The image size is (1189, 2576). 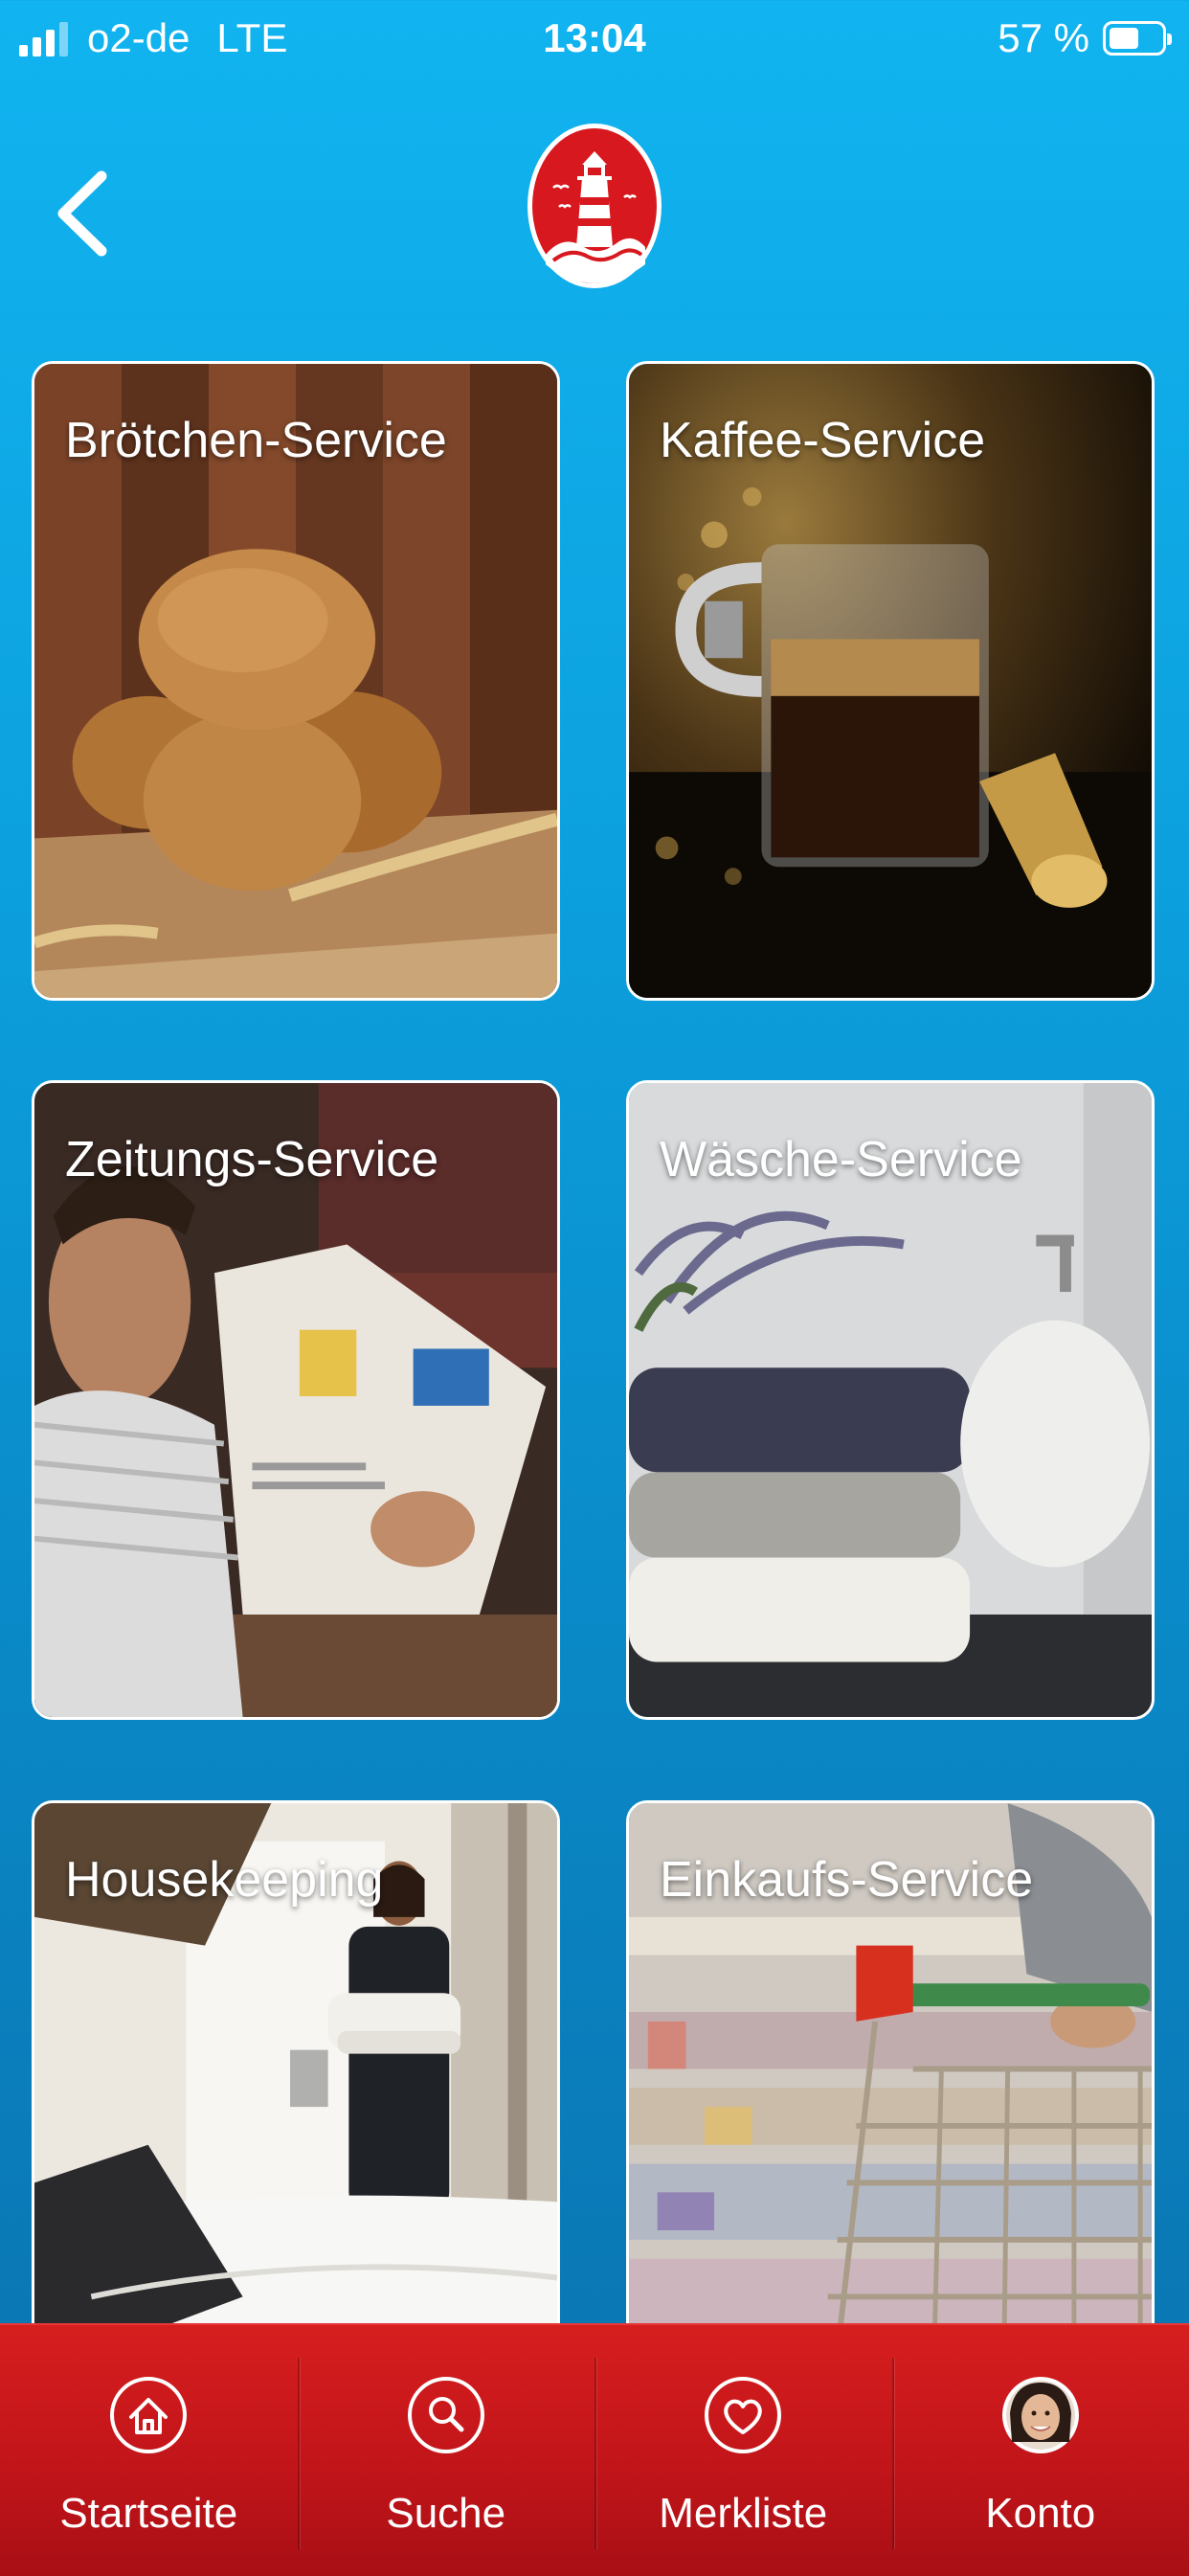 What do you see at coordinates (148, 2415) in the screenshot?
I see `home-icon` at bounding box center [148, 2415].